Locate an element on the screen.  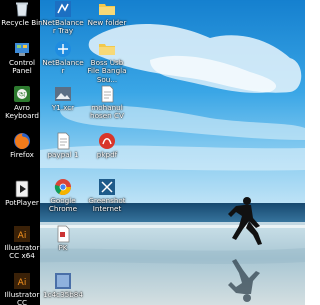
chrome-icon is located at coordinates (62, 187).